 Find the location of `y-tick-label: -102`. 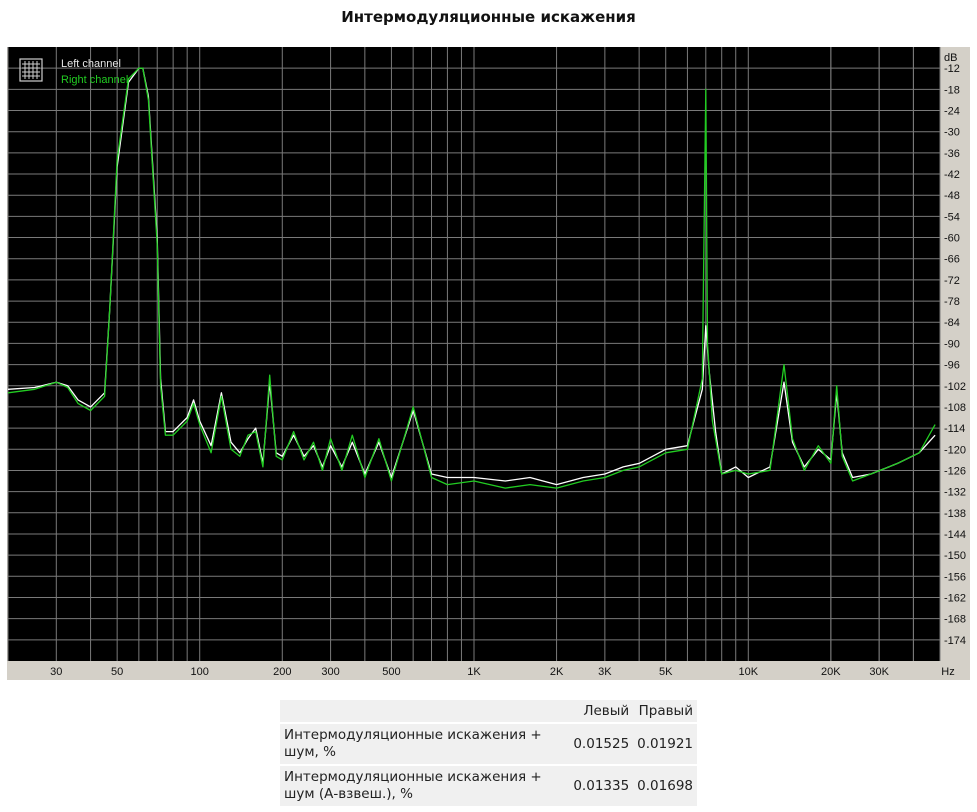

y-tick-label: -102 is located at coordinates (955, 387).